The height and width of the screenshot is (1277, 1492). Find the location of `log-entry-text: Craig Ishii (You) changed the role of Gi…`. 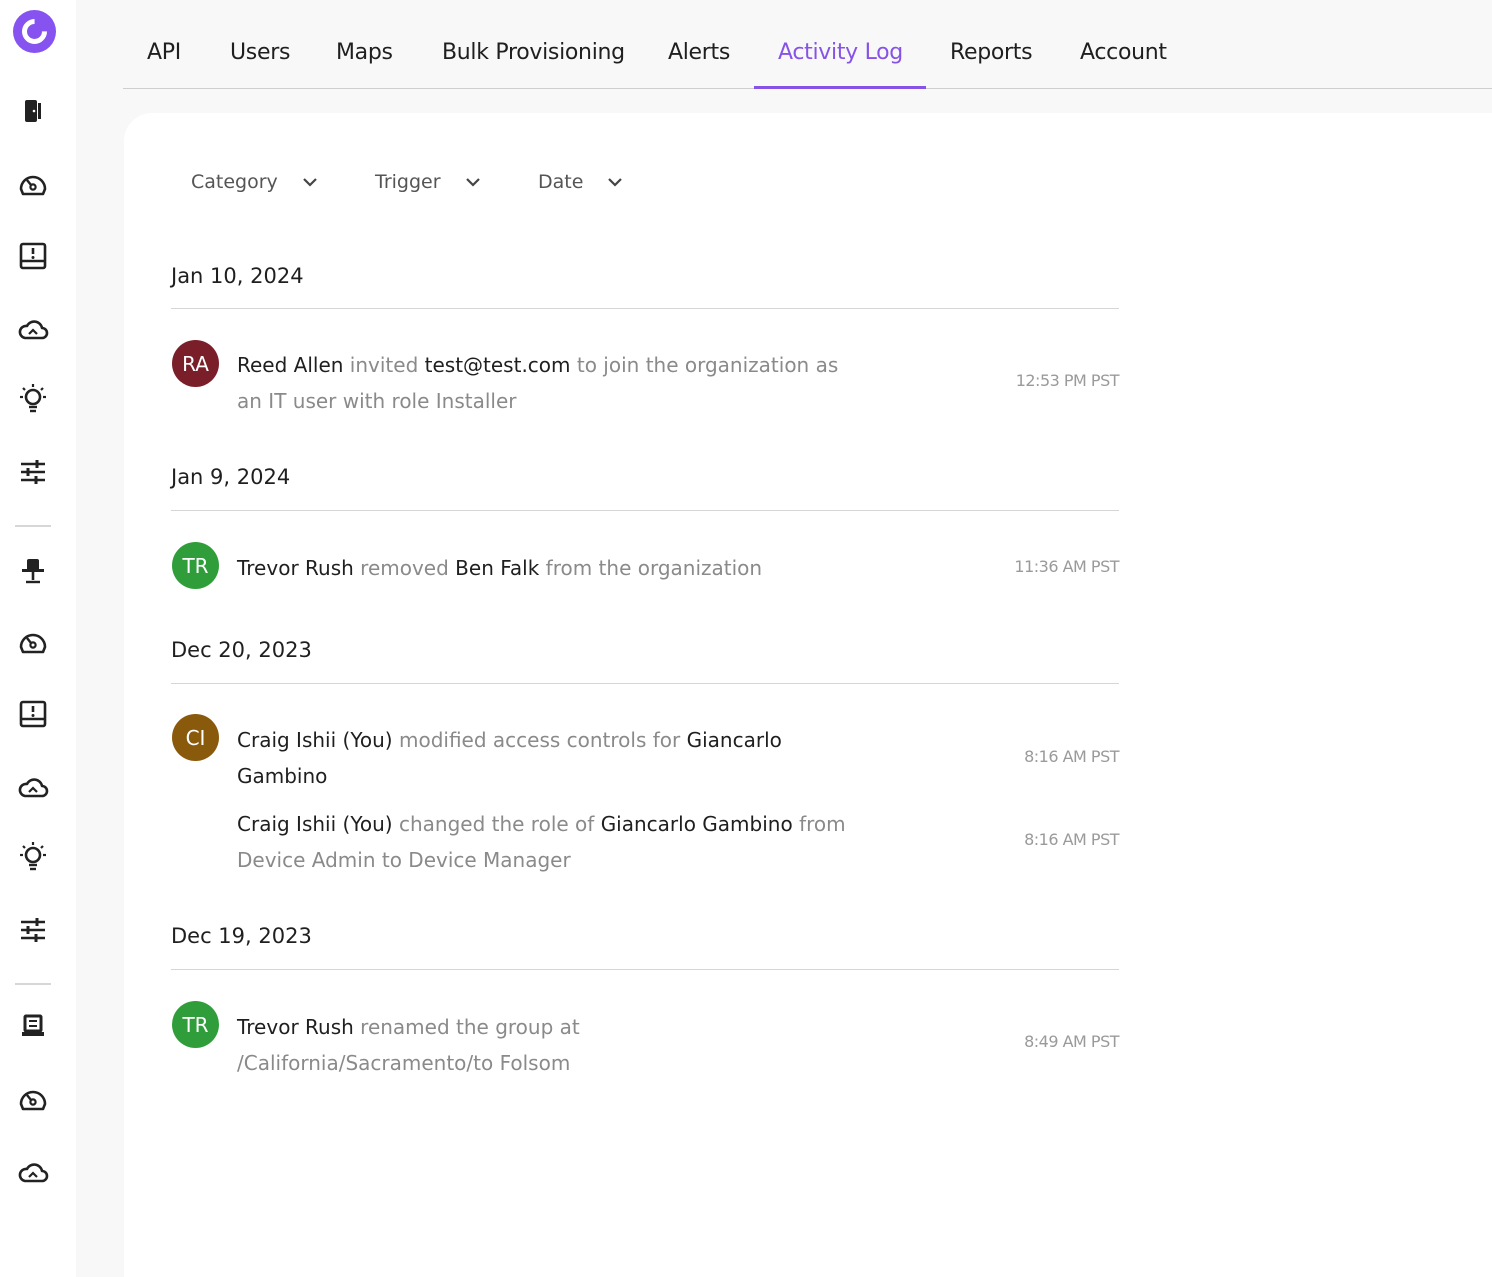

log-entry-text: Craig Ishii (You) changed the role of Gi… is located at coordinates (542, 842).